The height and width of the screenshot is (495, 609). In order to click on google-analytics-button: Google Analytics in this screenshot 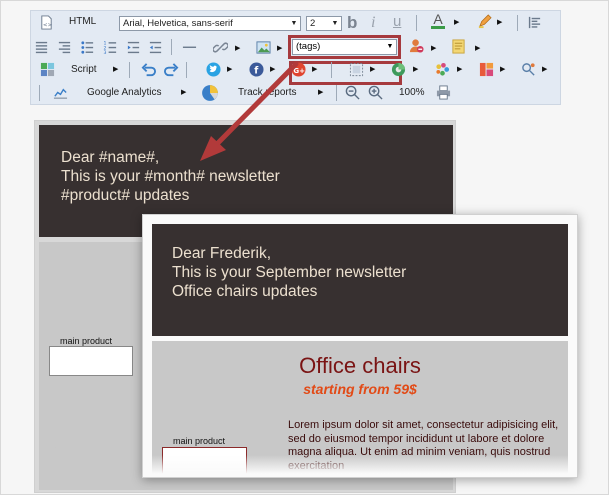, I will do `click(124, 92)`.